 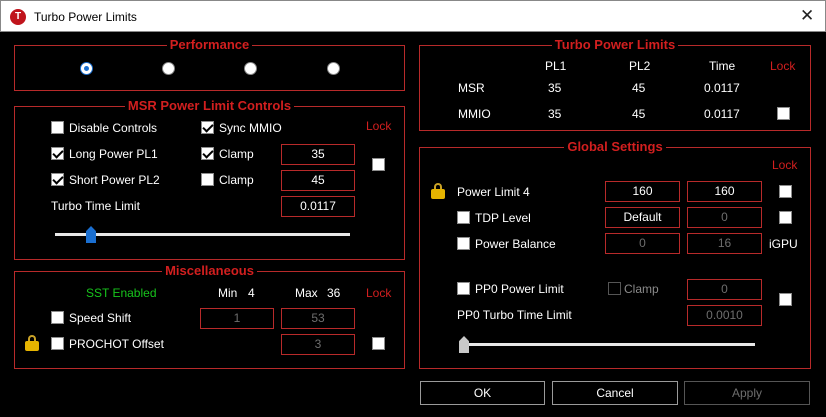 I want to click on misc-title: Miscellaneous, so click(x=209, y=270).